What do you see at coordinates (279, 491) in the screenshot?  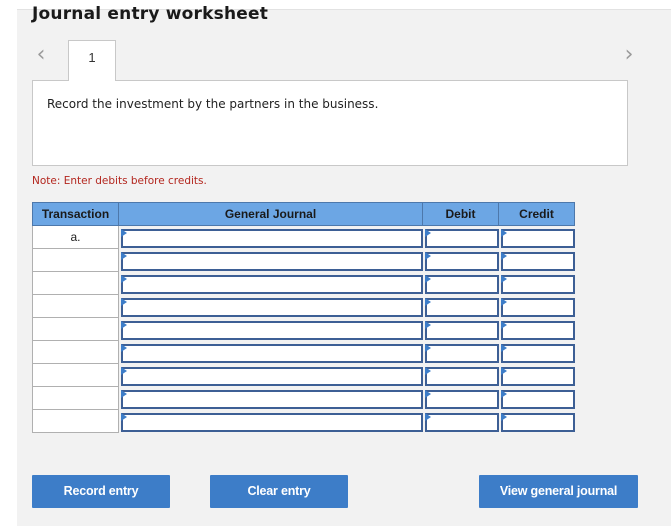 I see `clear-entry-button: Clear entry` at bounding box center [279, 491].